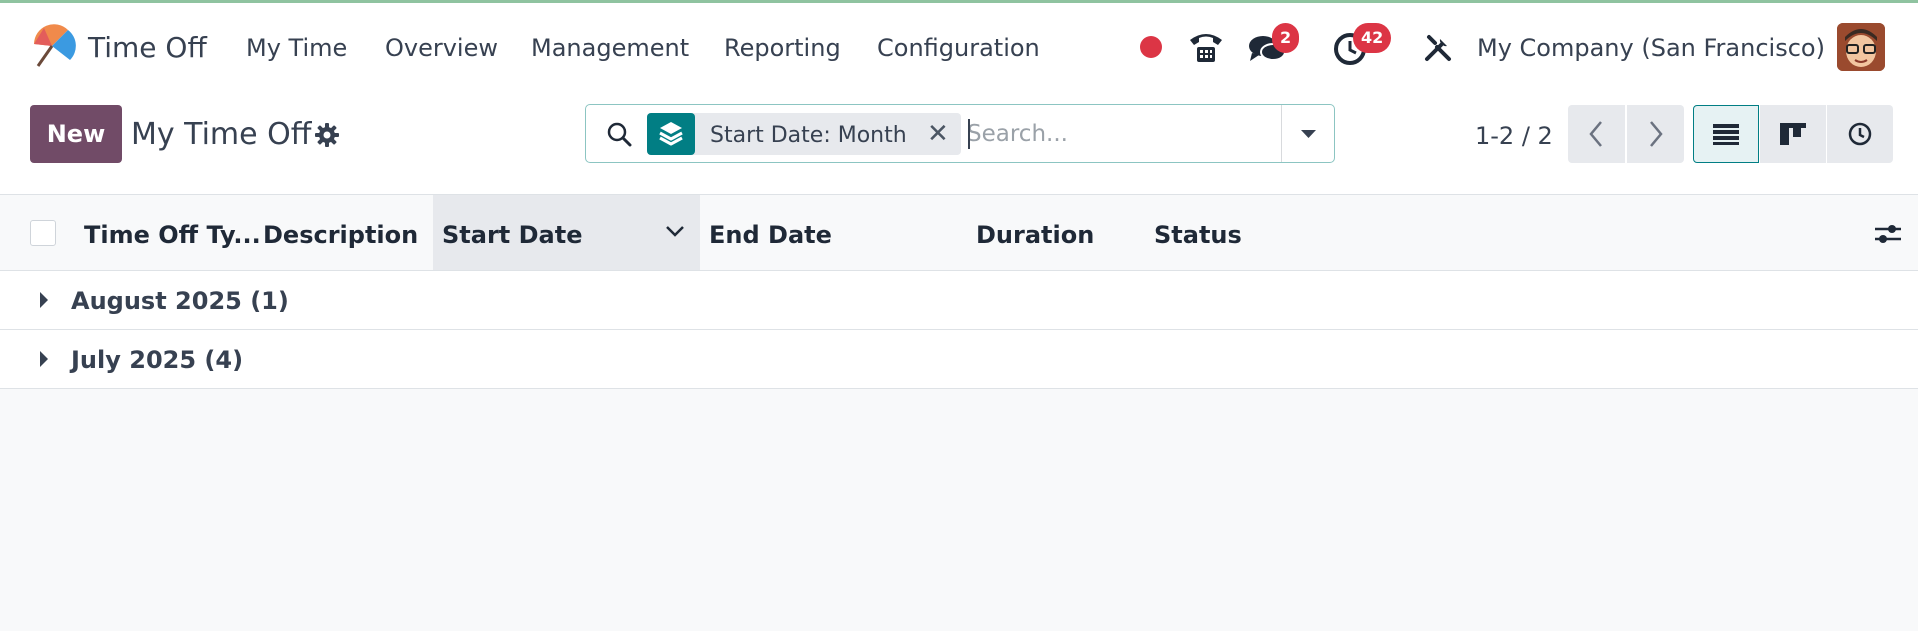 The height and width of the screenshot is (631, 1918). I want to click on pager-previous-button, so click(1596, 134).